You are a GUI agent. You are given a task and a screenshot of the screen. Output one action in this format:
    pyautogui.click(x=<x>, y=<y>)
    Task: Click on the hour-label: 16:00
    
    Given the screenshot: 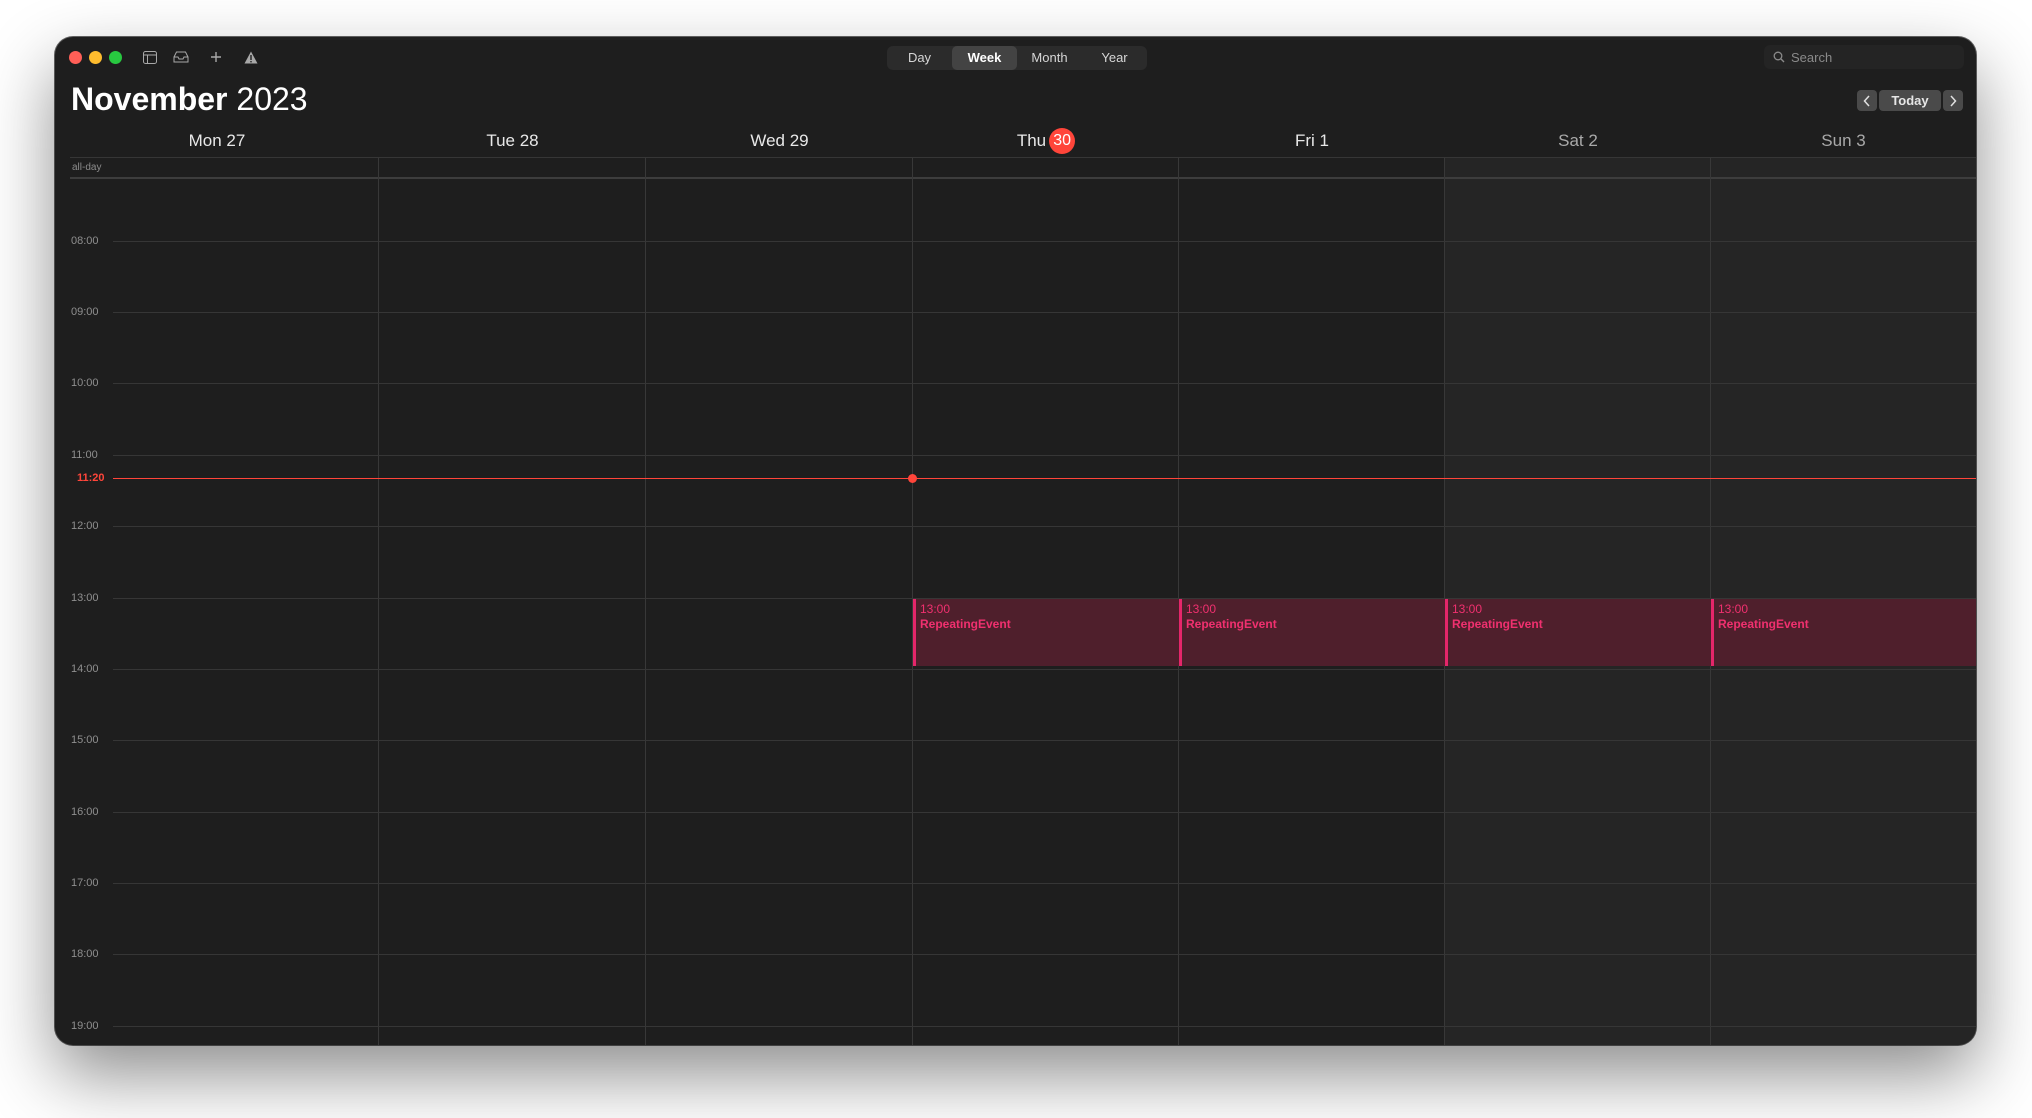 What is the action you would take?
    pyautogui.click(x=85, y=812)
    